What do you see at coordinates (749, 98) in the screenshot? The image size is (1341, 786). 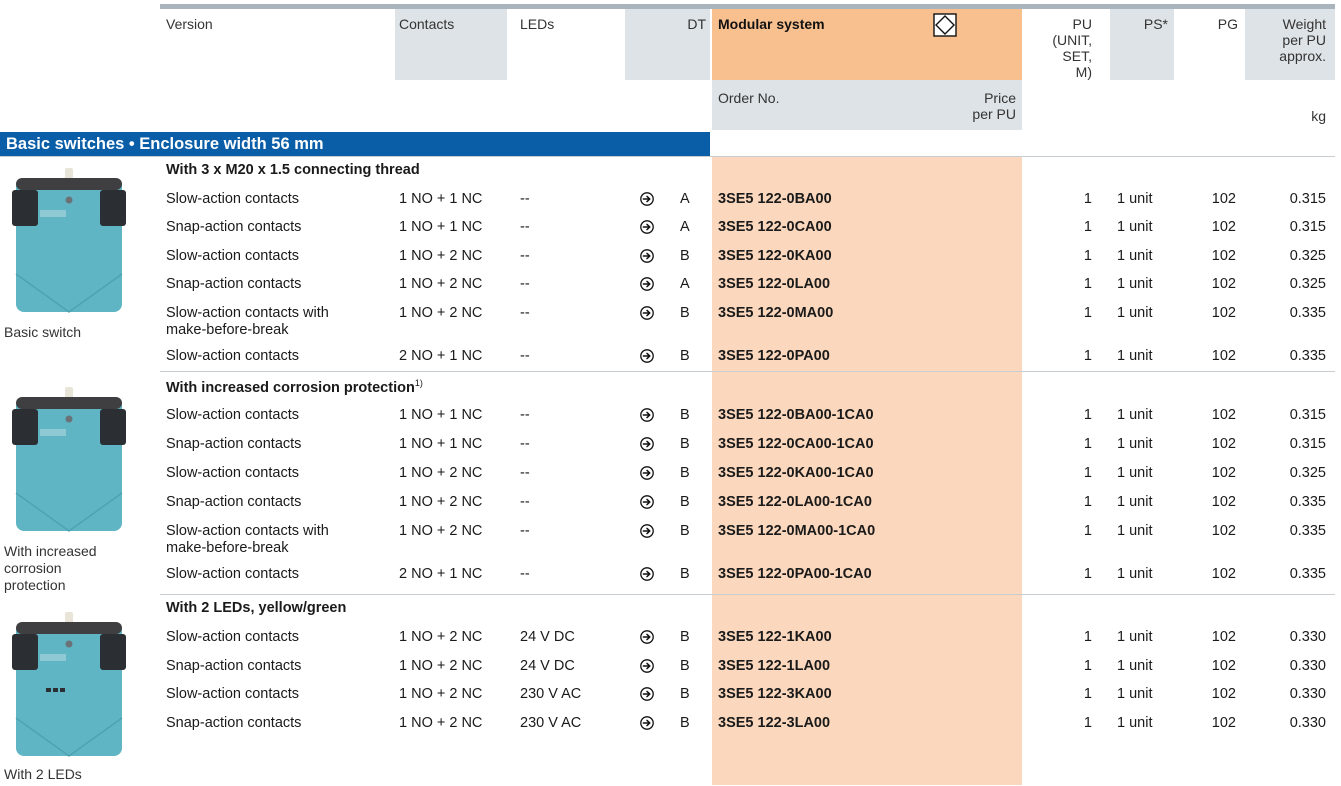 I see `header-order-no: Order No.` at bounding box center [749, 98].